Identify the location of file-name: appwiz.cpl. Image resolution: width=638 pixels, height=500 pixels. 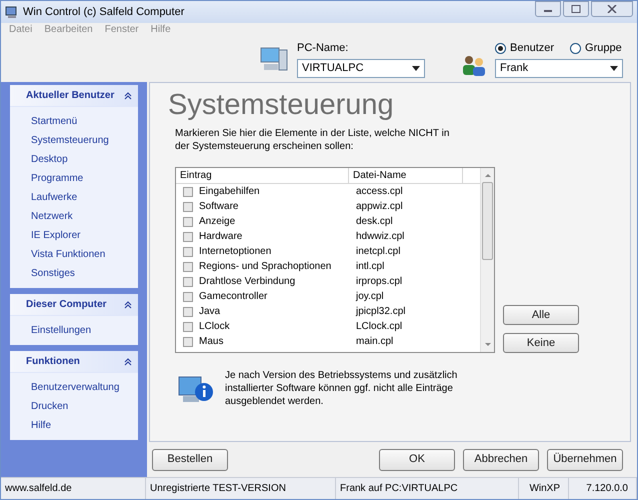
(379, 207).